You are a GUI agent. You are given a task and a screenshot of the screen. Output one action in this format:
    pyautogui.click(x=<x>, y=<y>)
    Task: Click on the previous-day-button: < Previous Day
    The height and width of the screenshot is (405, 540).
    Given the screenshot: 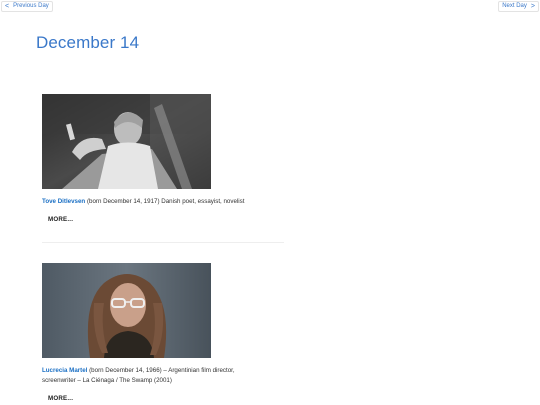 What is the action you would take?
    pyautogui.click(x=27, y=6)
    